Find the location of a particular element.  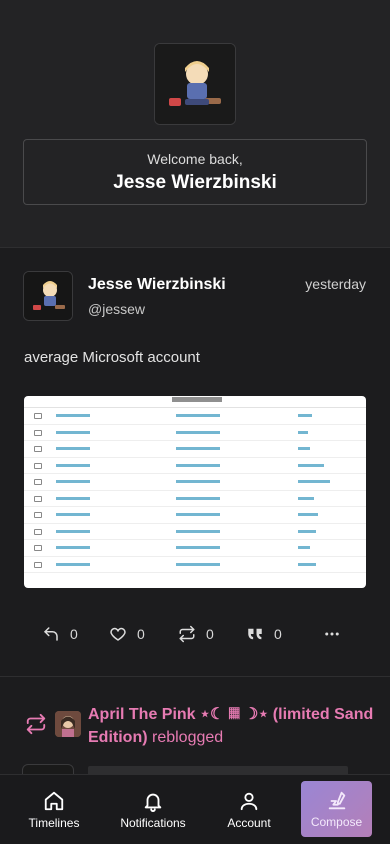

like-count: 0 is located at coordinates (141, 634).